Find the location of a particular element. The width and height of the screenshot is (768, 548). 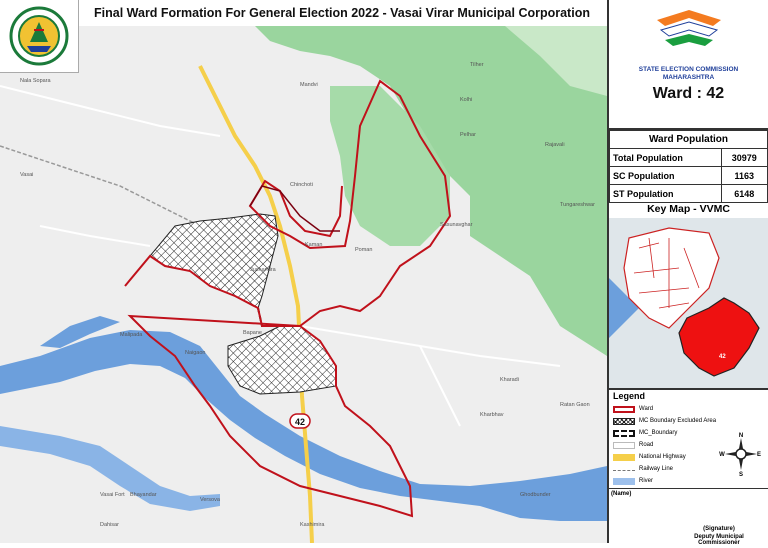

place-label: Vasai is located at coordinates (26, 175).